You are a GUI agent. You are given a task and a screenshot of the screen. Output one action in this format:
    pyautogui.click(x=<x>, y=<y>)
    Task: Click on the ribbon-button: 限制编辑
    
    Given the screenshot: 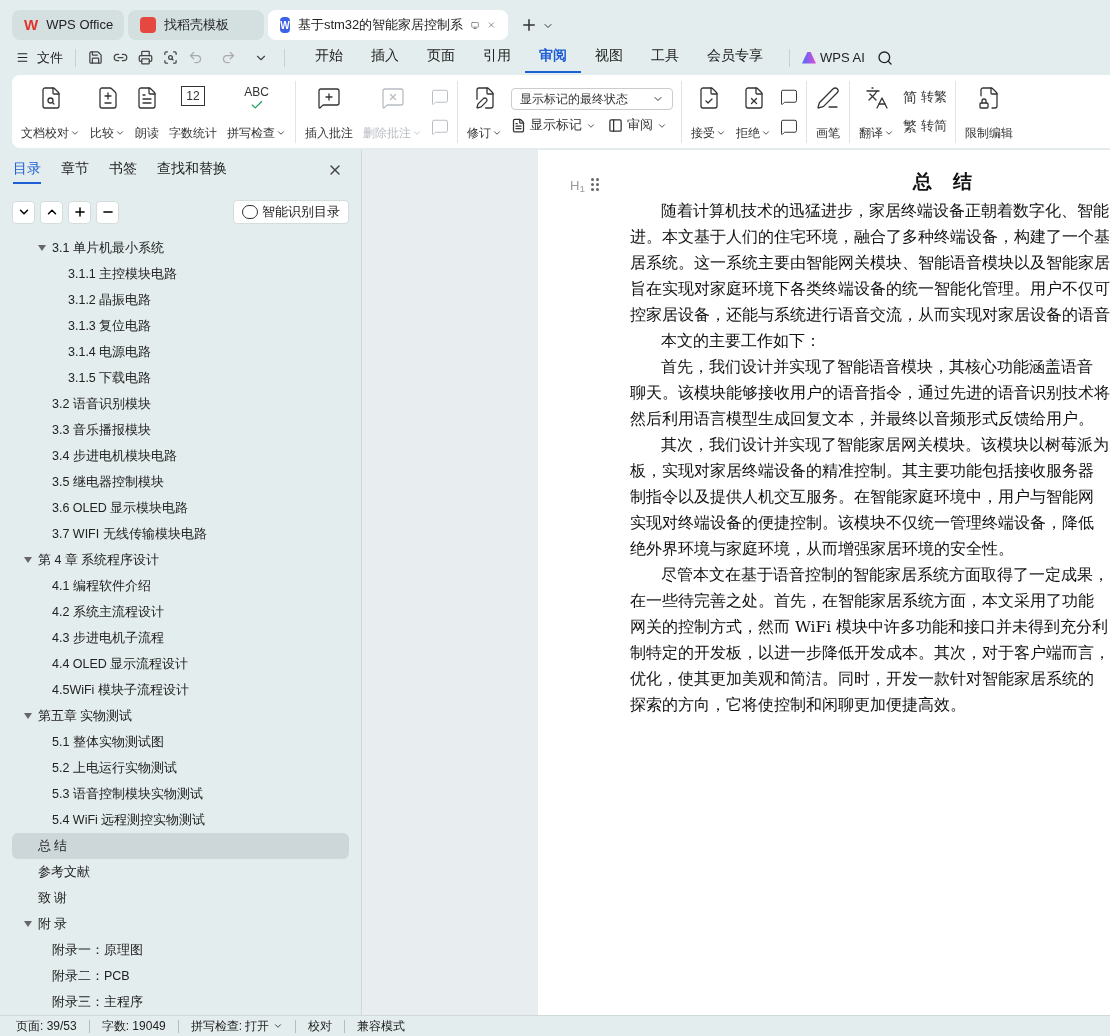 What is the action you would take?
    pyautogui.click(x=989, y=111)
    